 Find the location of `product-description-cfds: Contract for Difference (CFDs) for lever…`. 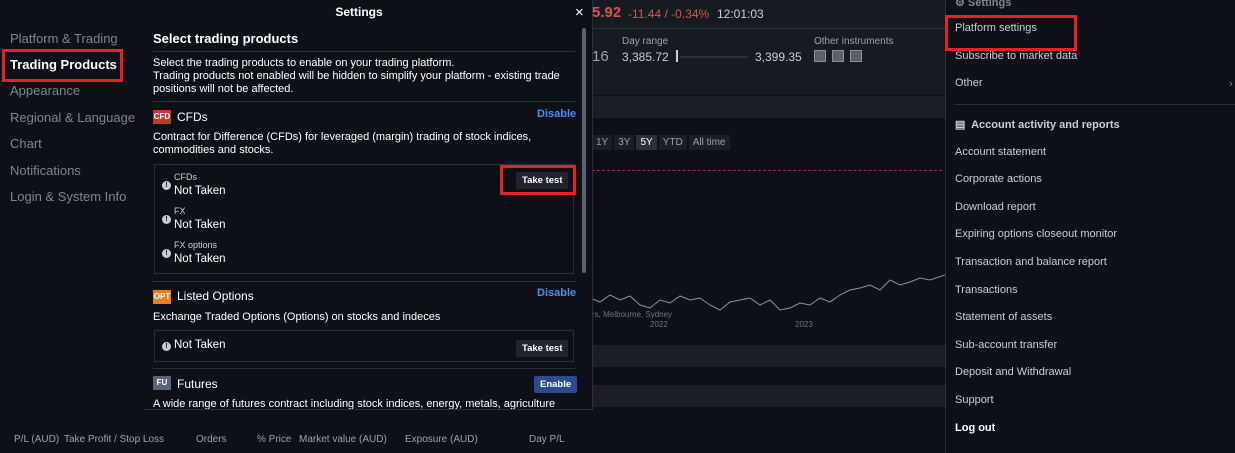

product-description-cfds: Contract for Difference (CFDs) for lever… is located at coordinates (342, 143).